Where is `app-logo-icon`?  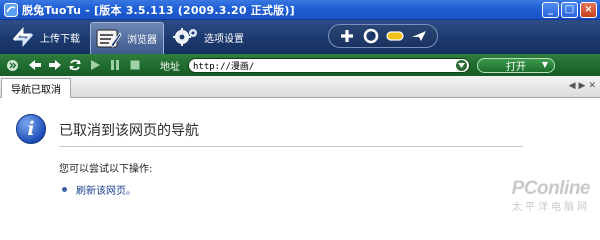
app-logo-icon is located at coordinates (11, 9).